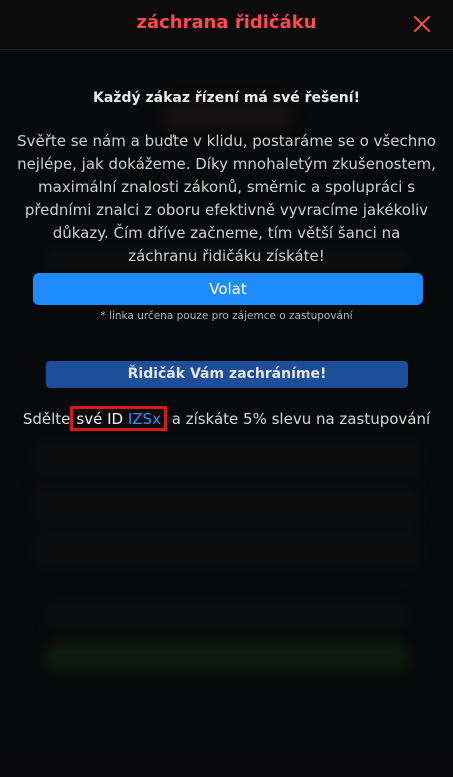 Image resolution: width=453 pixels, height=777 pixels. I want to click on promo-suffix: a získáte 5% slevu na zastupování, so click(301, 419).